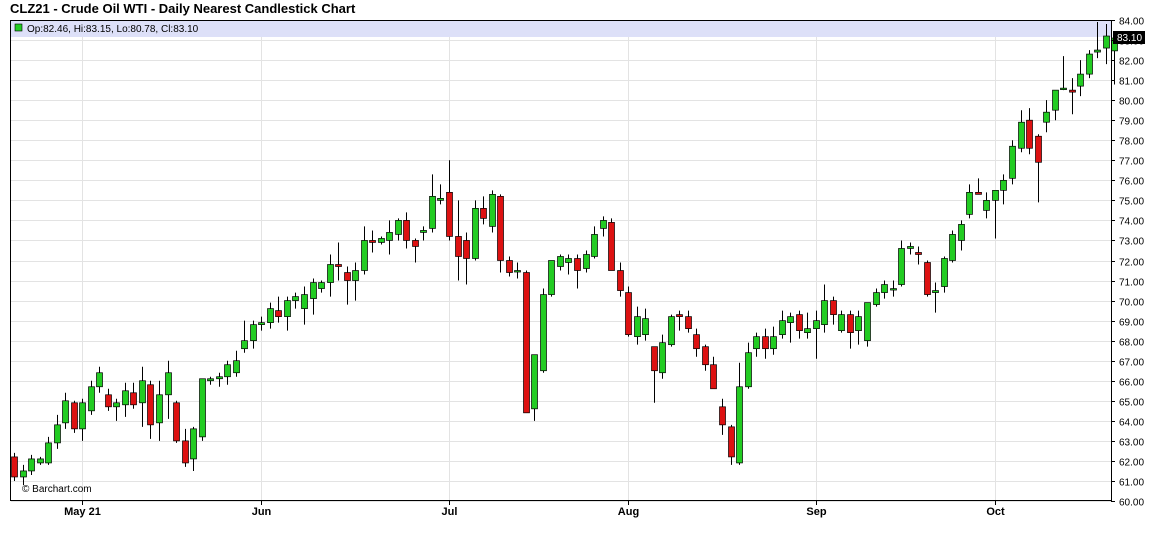  Describe the element at coordinates (82, 512) in the screenshot. I see `x-tick-label: May 21` at that location.